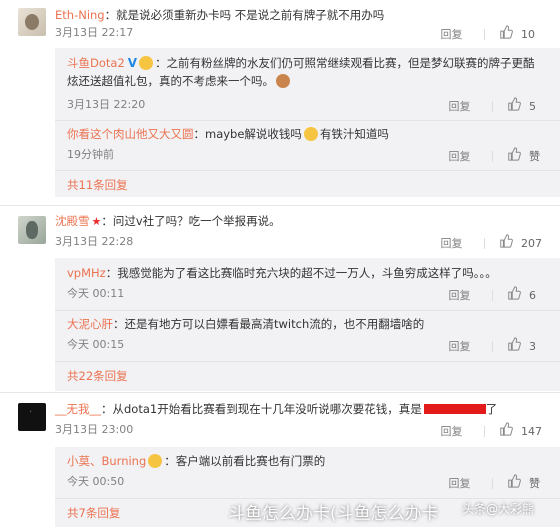  Describe the element at coordinates (499, 106) in the screenshot. I see `reply-actions: 回复 5` at that location.